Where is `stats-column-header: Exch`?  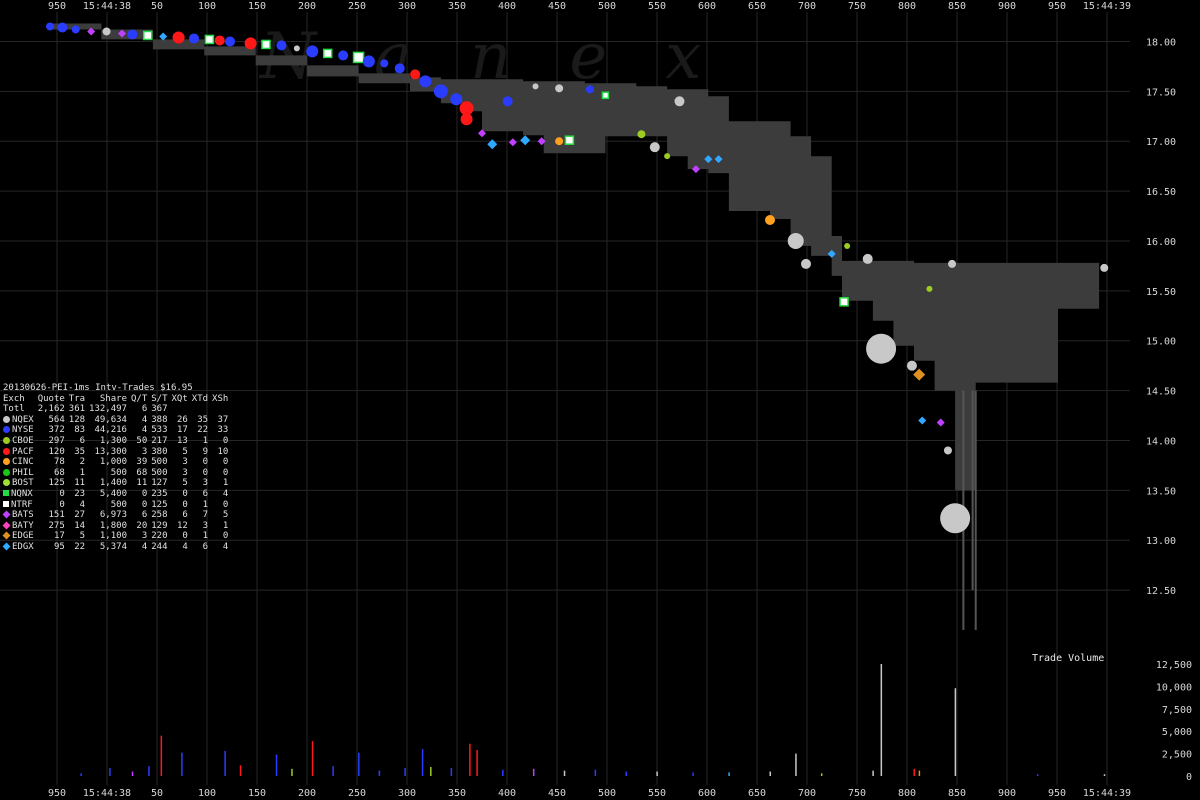
stats-column-header: Exch is located at coordinates (14, 398).